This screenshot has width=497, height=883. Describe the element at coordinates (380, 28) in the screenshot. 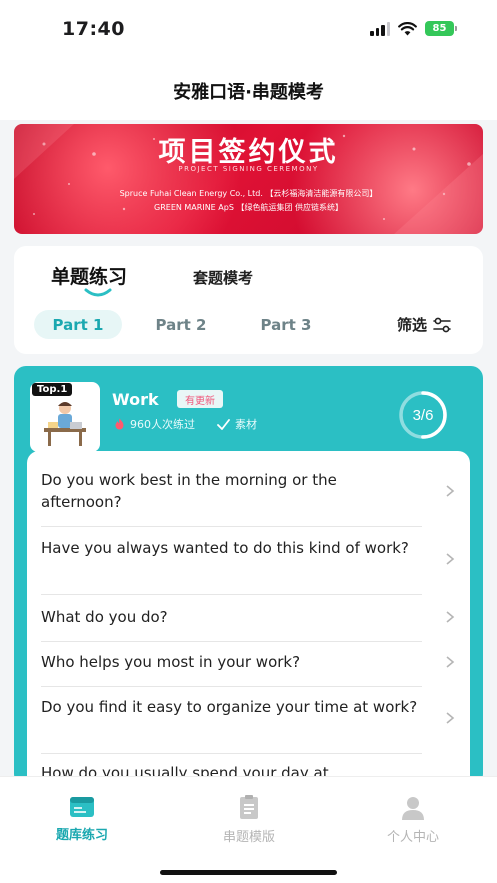

I see `signal-icon` at that location.